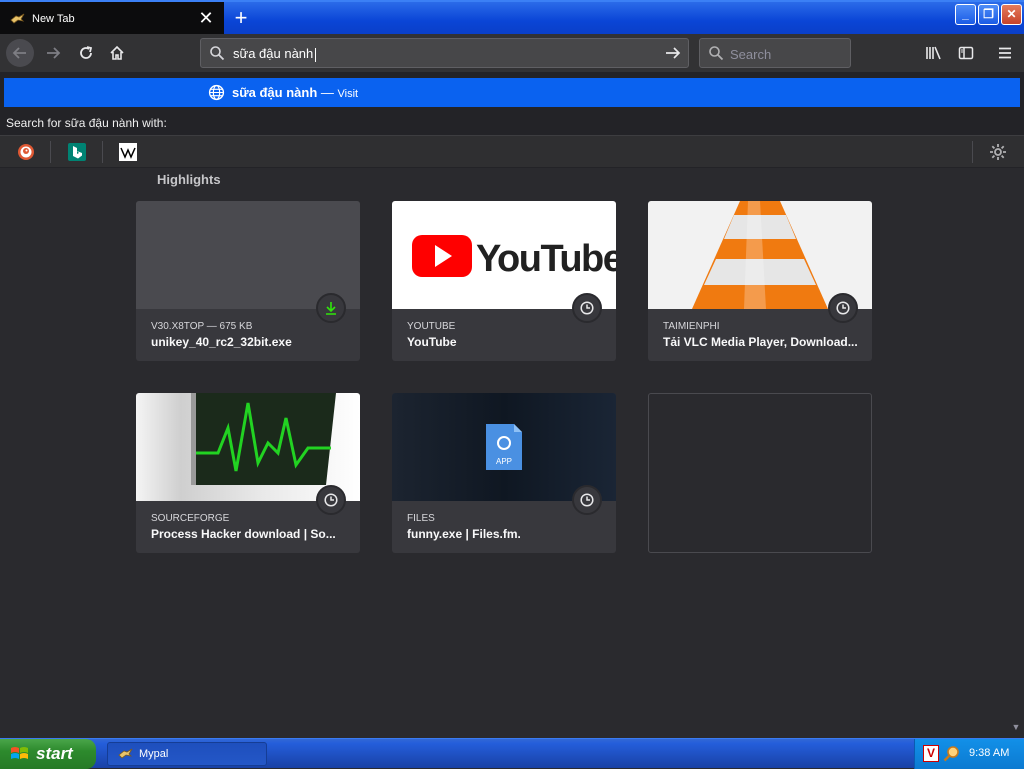  I want to click on back-button, so click(20, 53).